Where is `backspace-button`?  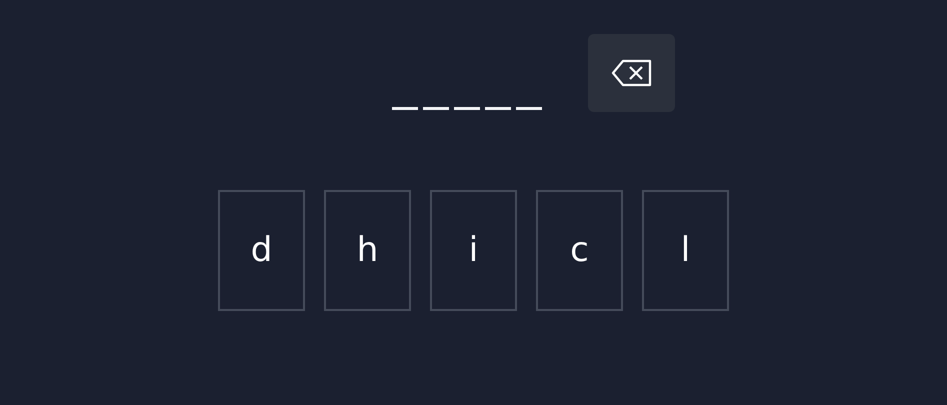
backspace-button is located at coordinates (631, 73).